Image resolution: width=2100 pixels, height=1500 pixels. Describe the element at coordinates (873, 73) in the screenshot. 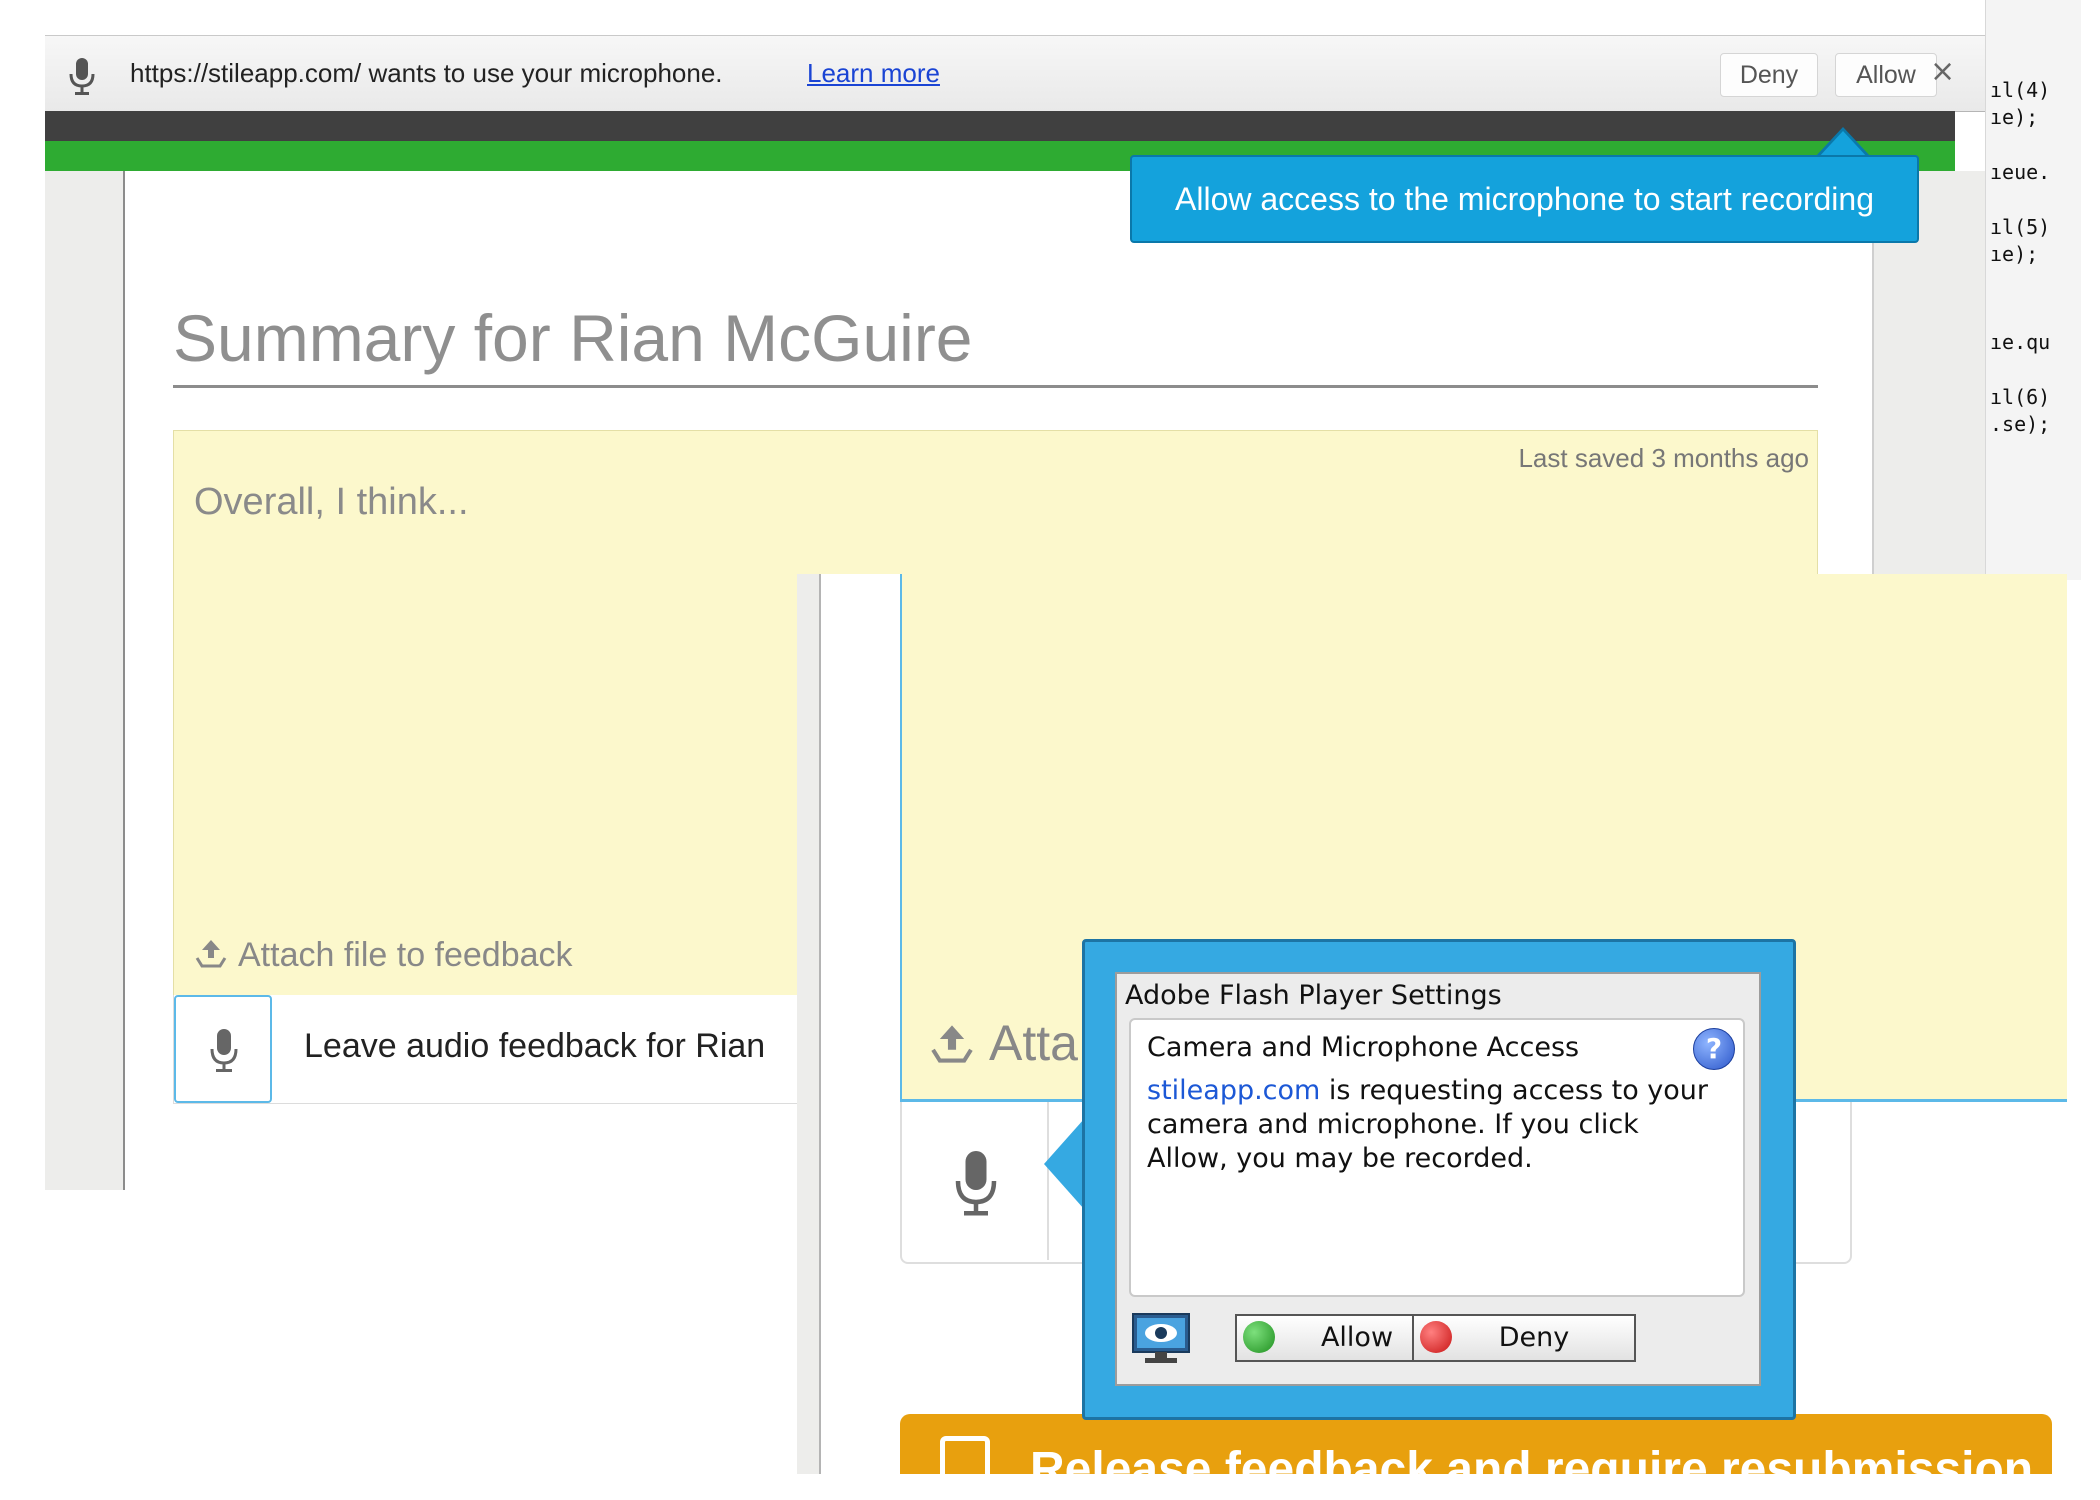

I see `learn-more-link: Learn more` at that location.